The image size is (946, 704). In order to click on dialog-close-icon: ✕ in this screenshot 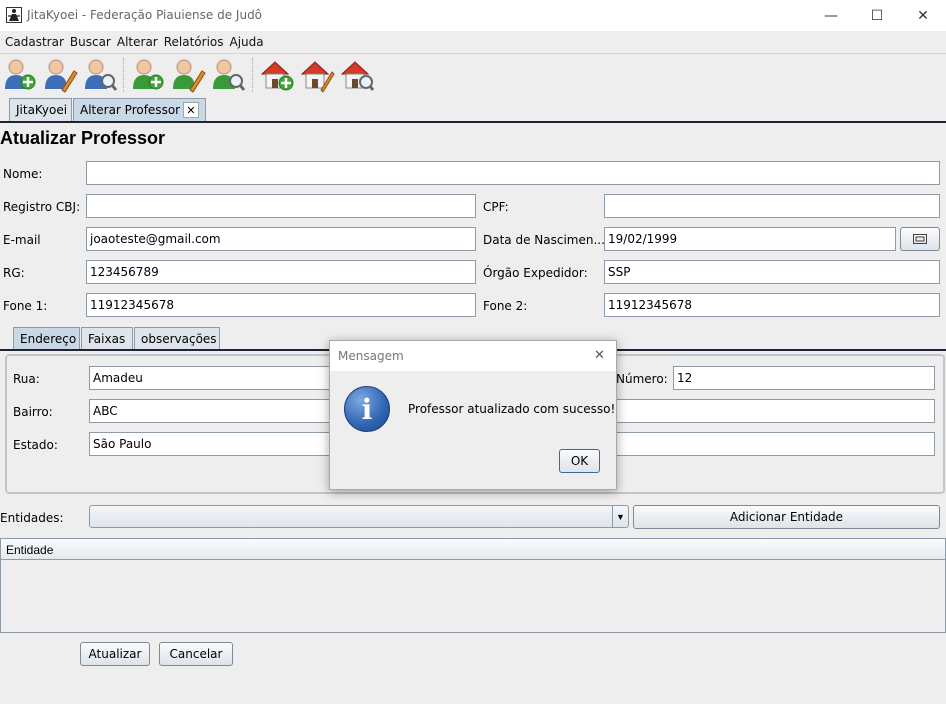, I will do `click(599, 355)`.